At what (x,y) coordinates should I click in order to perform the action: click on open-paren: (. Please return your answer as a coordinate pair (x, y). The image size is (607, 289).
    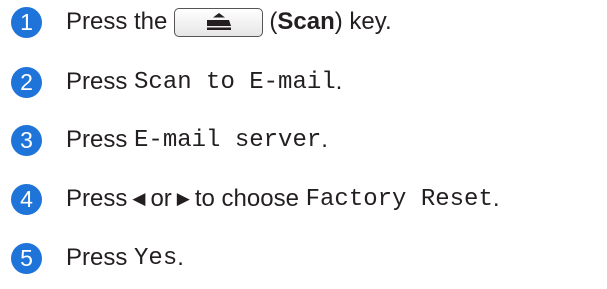
    Looking at the image, I should click on (273, 21).